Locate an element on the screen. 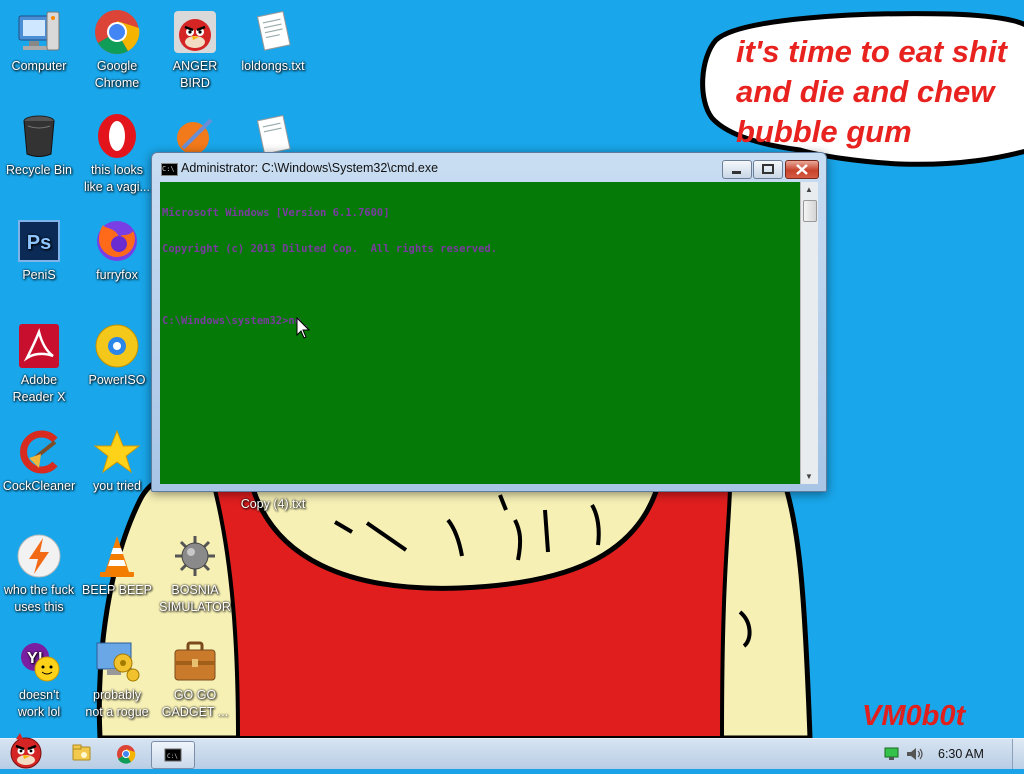 This screenshot has height=774, width=1024. text-file-icon is located at coordinates (273, 32).